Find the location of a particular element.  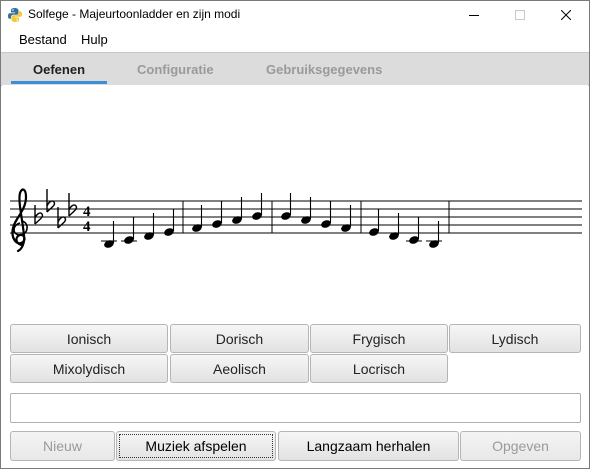

mode-aeolisch-button: Aeolisch is located at coordinates (239, 368).